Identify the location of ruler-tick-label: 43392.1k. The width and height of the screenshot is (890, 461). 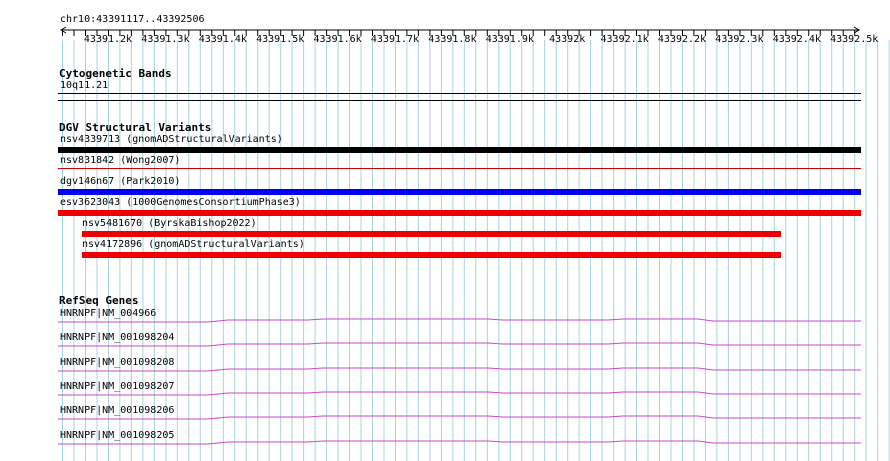
(624, 39).